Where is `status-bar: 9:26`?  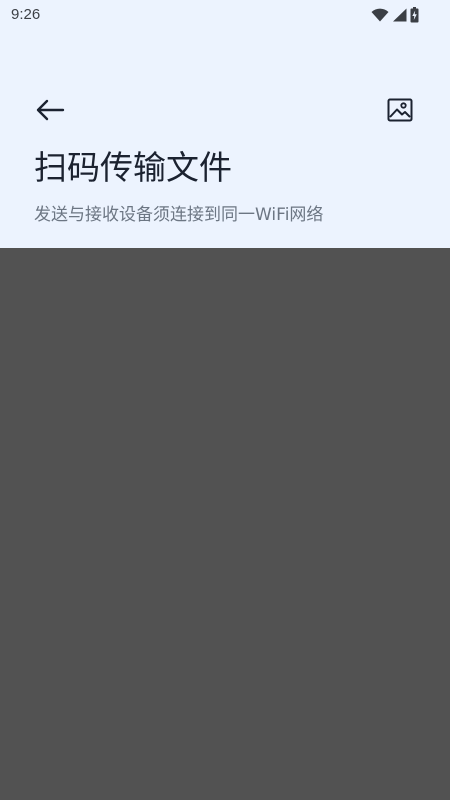
status-bar: 9:26 is located at coordinates (225, 16).